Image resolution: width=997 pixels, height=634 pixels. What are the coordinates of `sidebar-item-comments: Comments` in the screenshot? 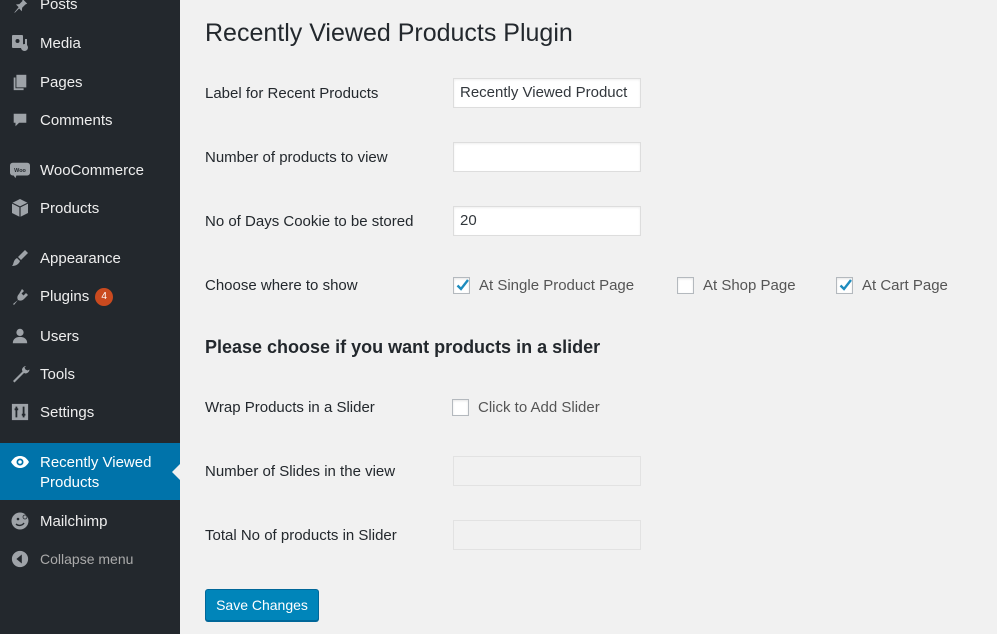 It's located at (90, 120).